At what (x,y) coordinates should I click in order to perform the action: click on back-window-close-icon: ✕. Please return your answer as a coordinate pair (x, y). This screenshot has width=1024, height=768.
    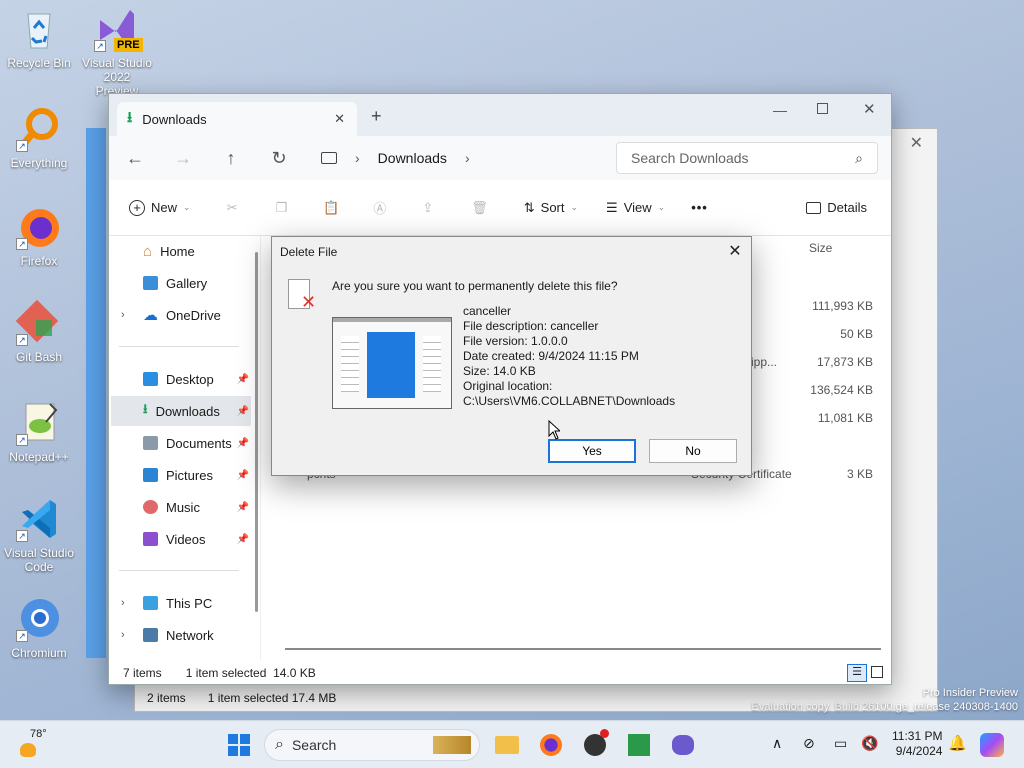
    Looking at the image, I should click on (916, 143).